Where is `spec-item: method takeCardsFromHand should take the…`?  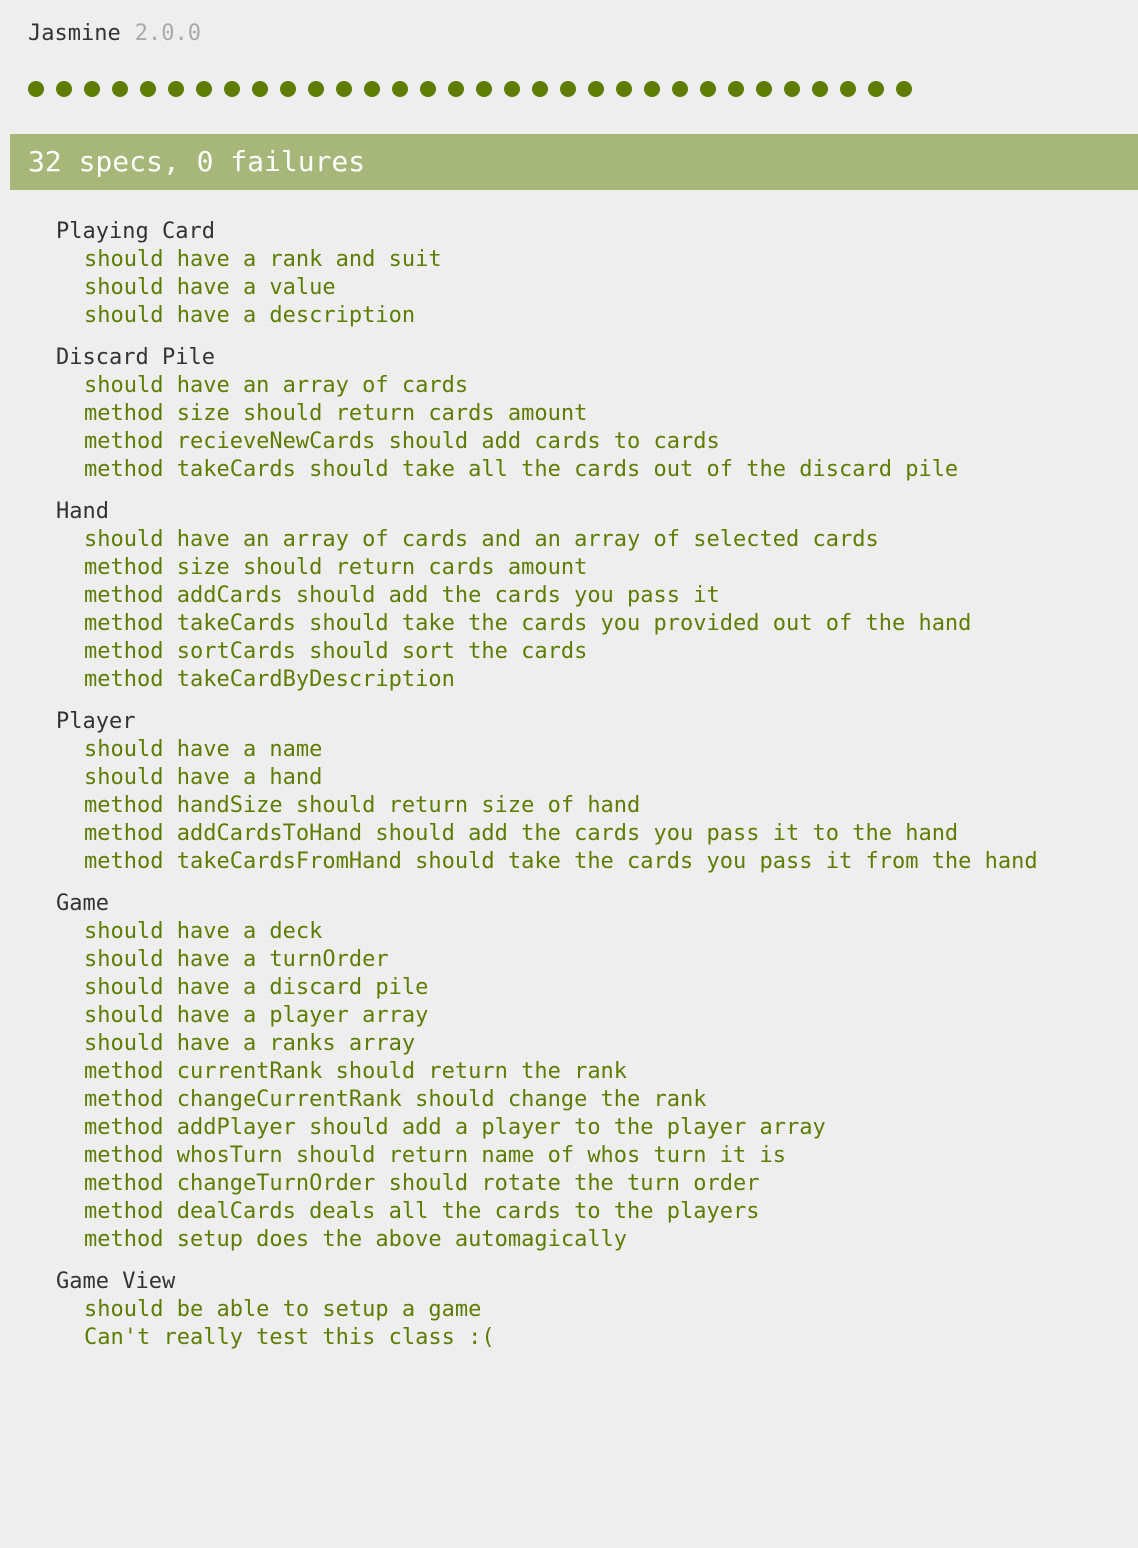 spec-item: method takeCardsFromHand should take the… is located at coordinates (605, 862).